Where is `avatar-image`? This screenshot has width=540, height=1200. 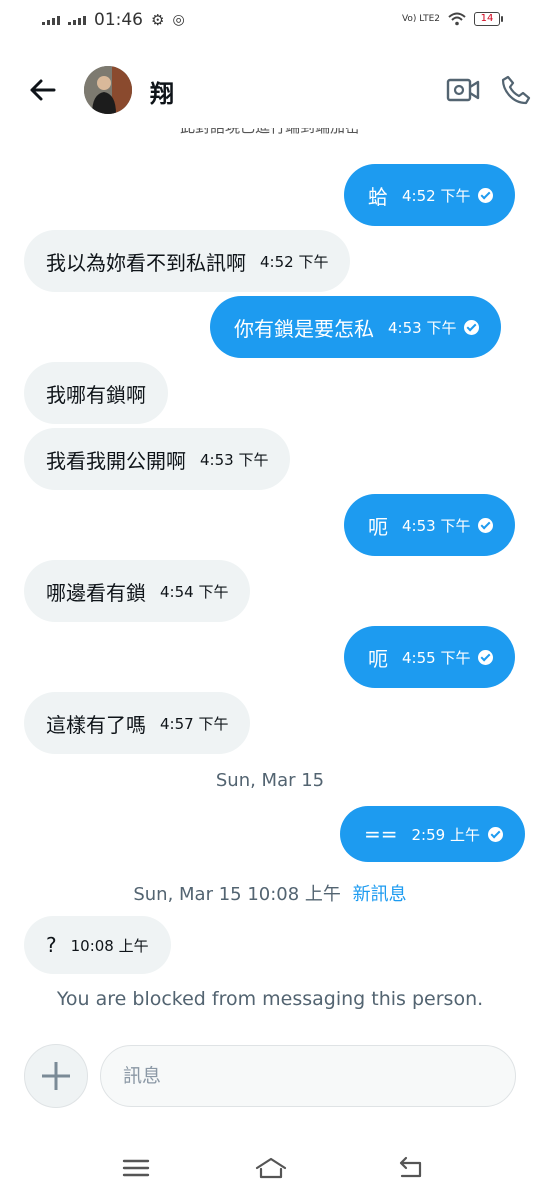 avatar-image is located at coordinates (108, 90).